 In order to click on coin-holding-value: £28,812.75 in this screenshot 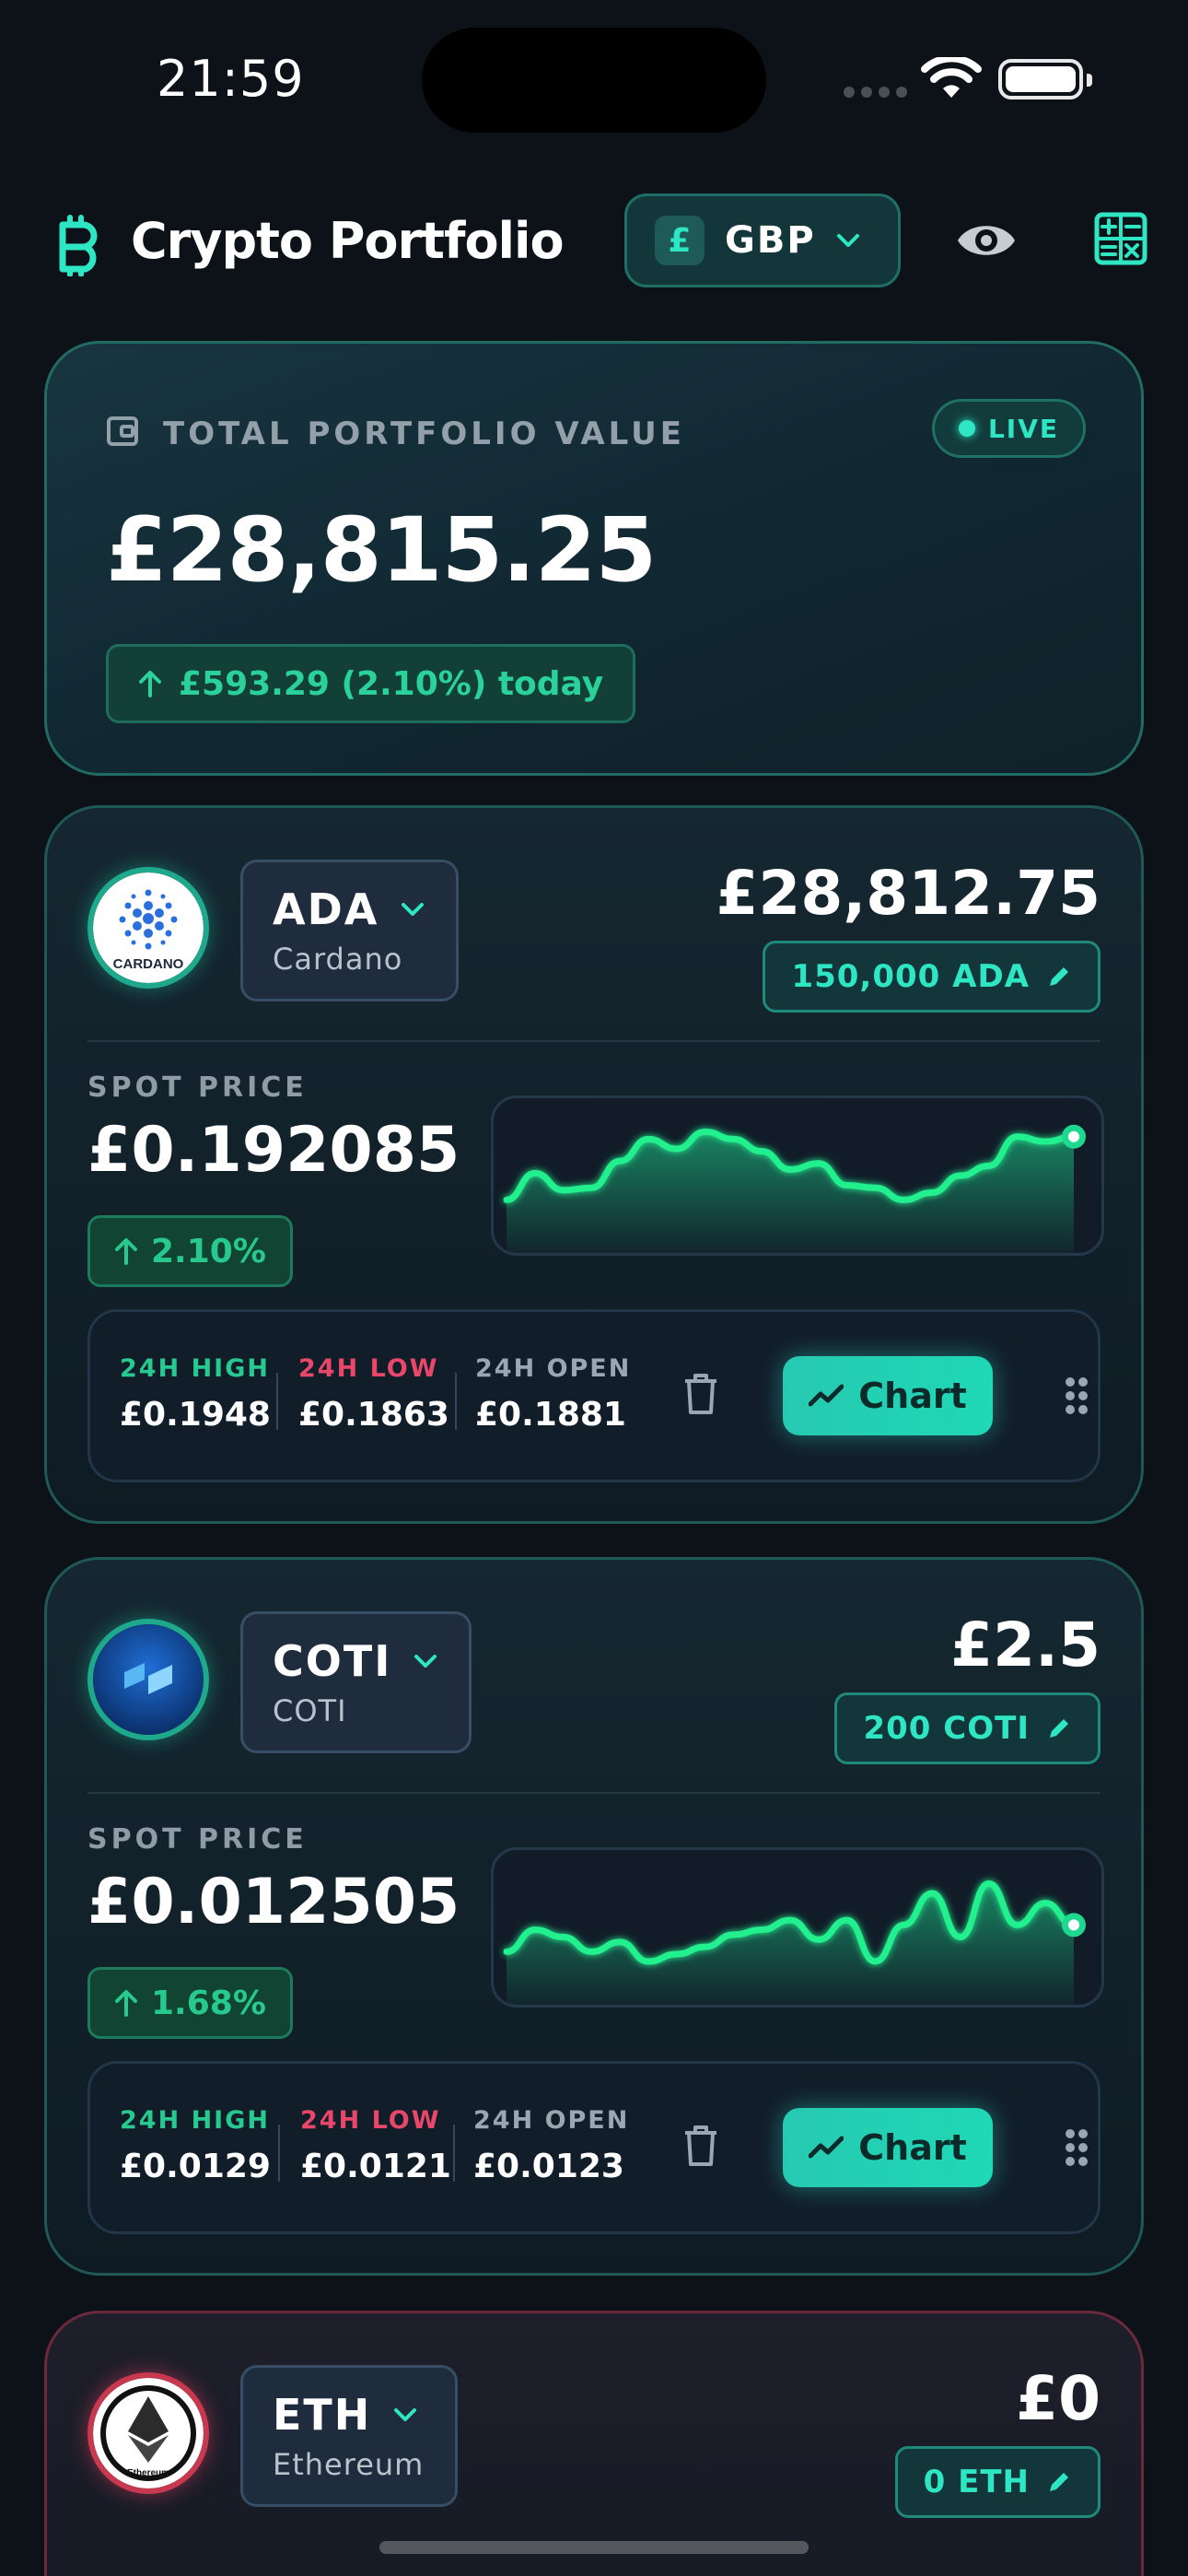, I will do `click(908, 893)`.